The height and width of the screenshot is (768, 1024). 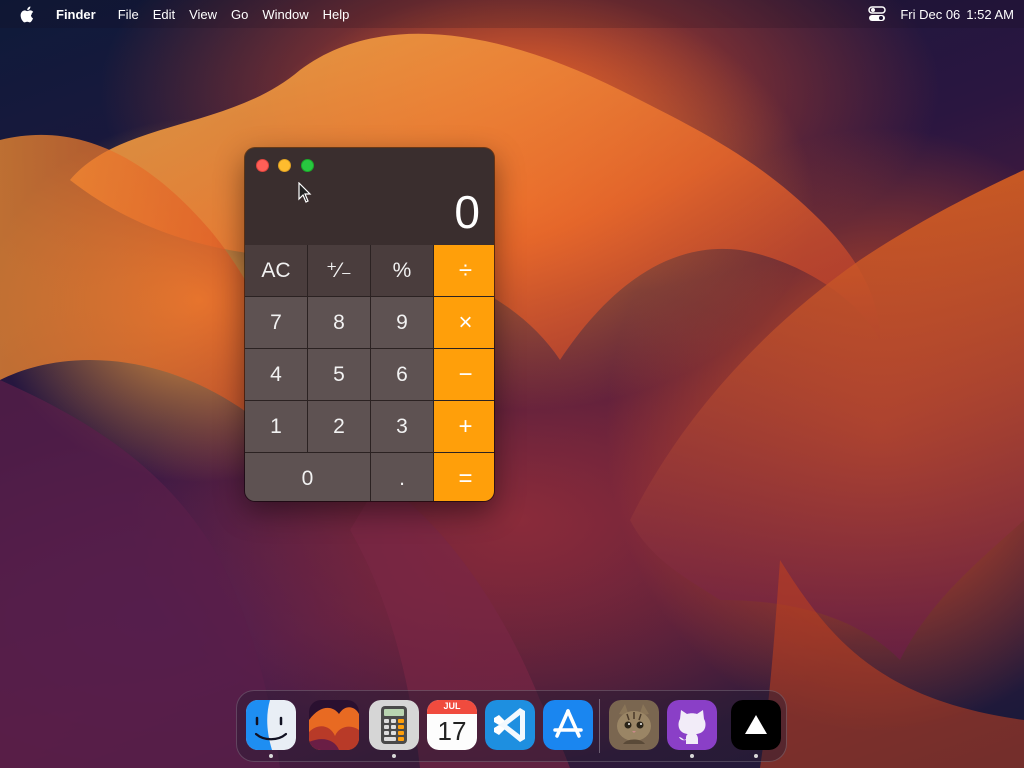 I want to click on zoom-button, so click(x=307, y=165).